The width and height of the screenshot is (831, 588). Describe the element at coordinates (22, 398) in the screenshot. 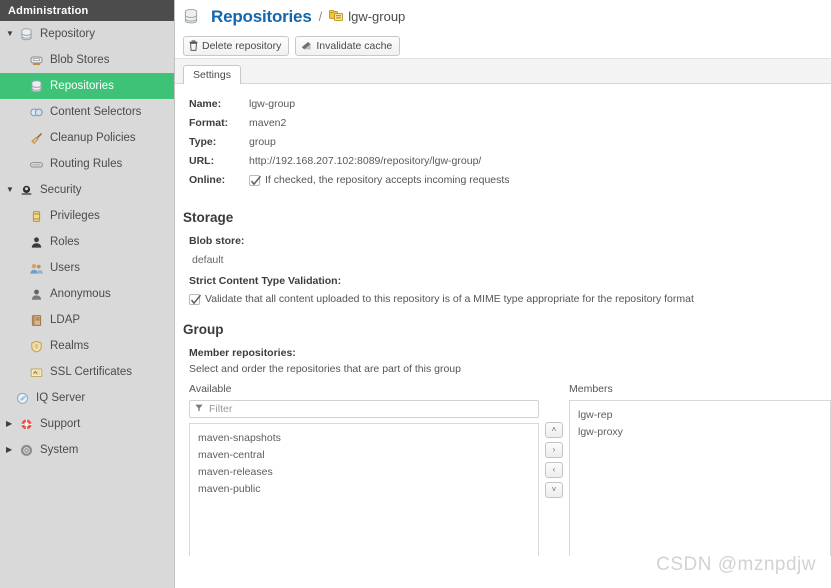

I see `iq-server-icon` at that location.